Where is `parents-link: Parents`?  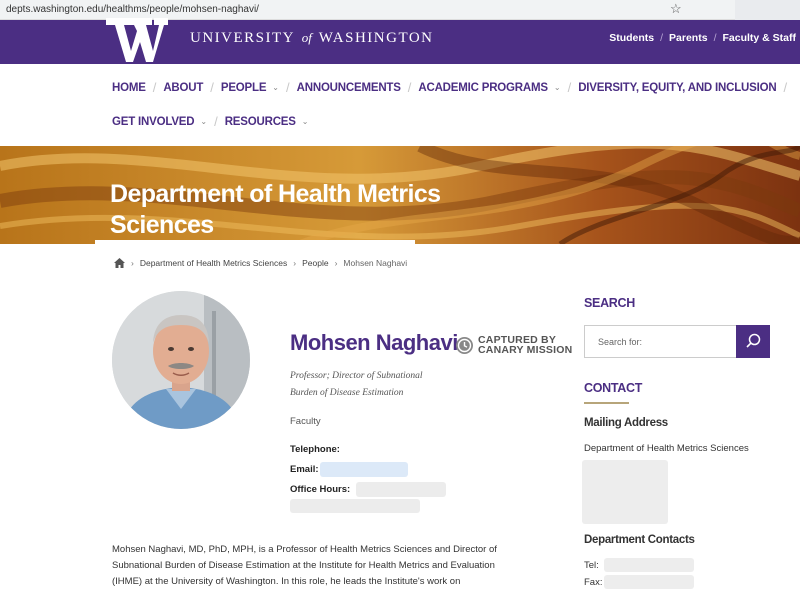 parents-link: Parents is located at coordinates (688, 38).